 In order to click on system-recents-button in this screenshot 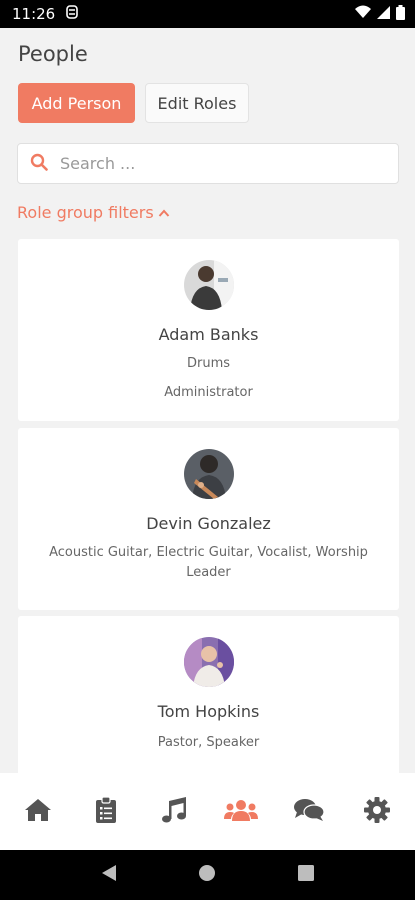, I will do `click(306, 875)`.